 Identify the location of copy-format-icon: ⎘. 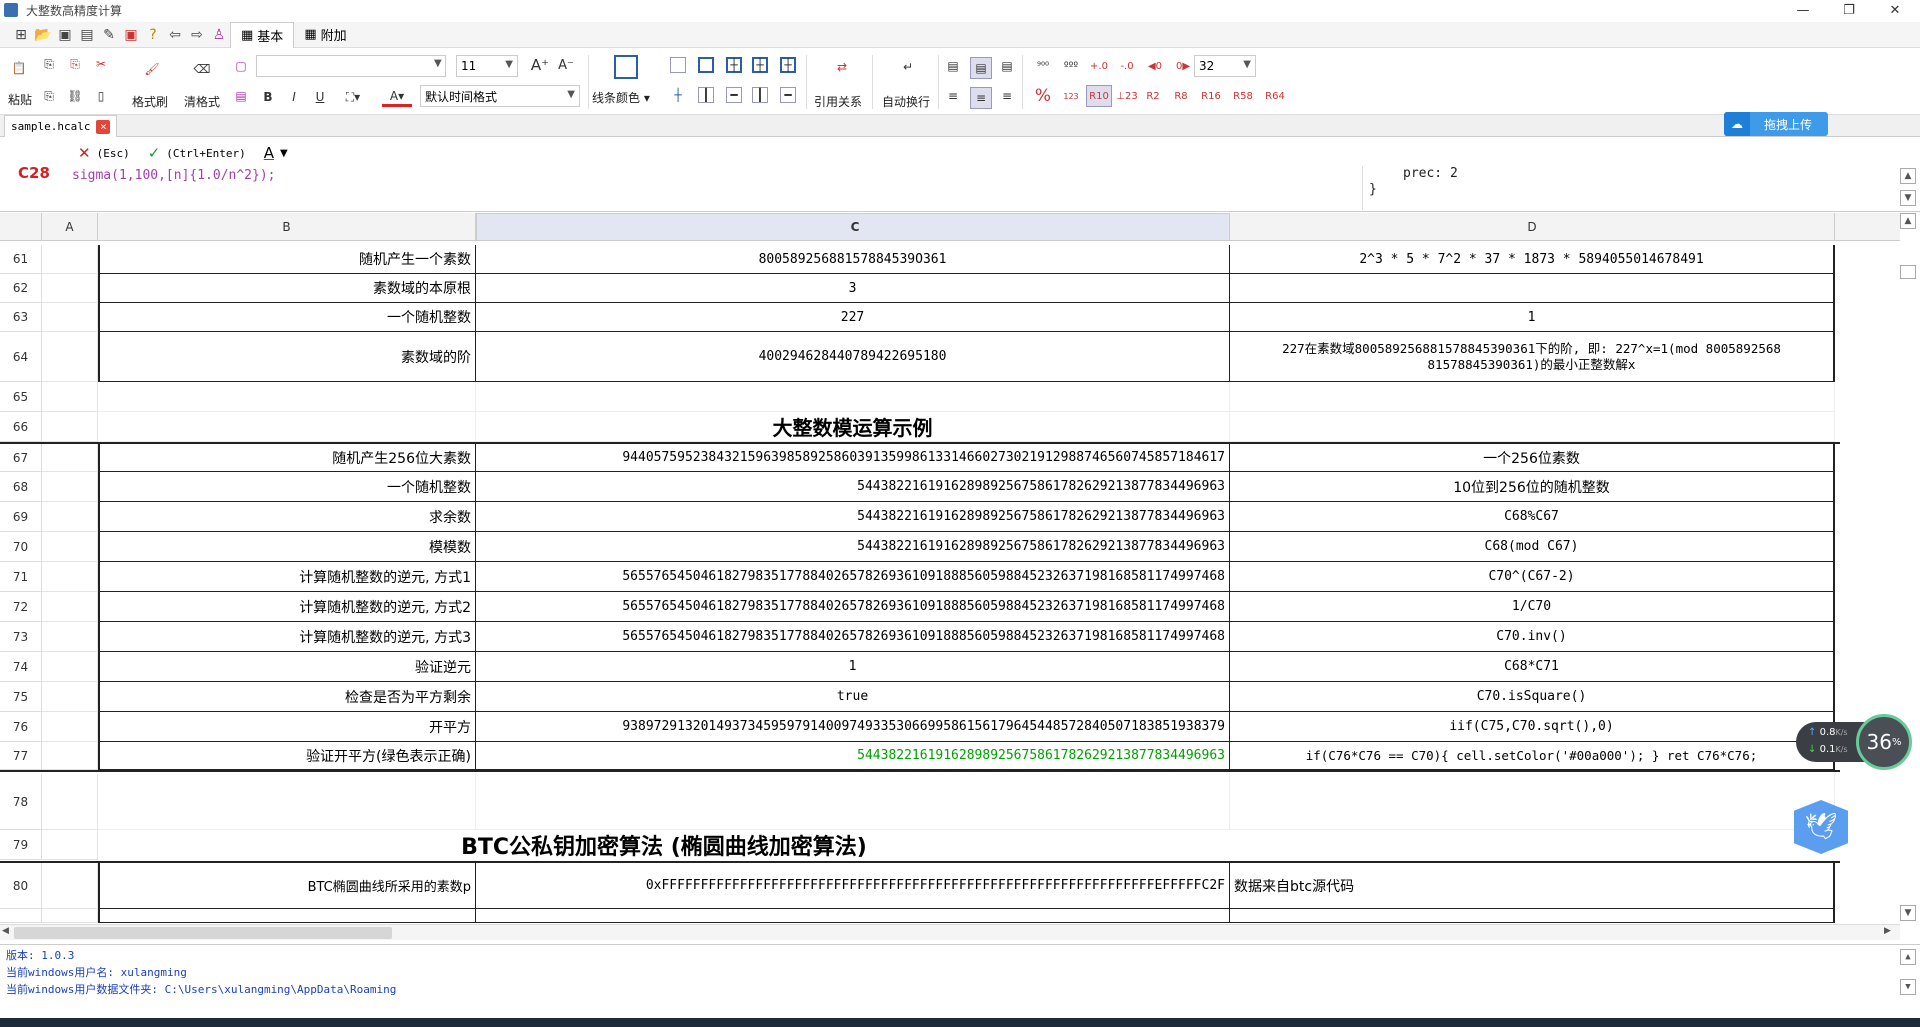
(49, 96).